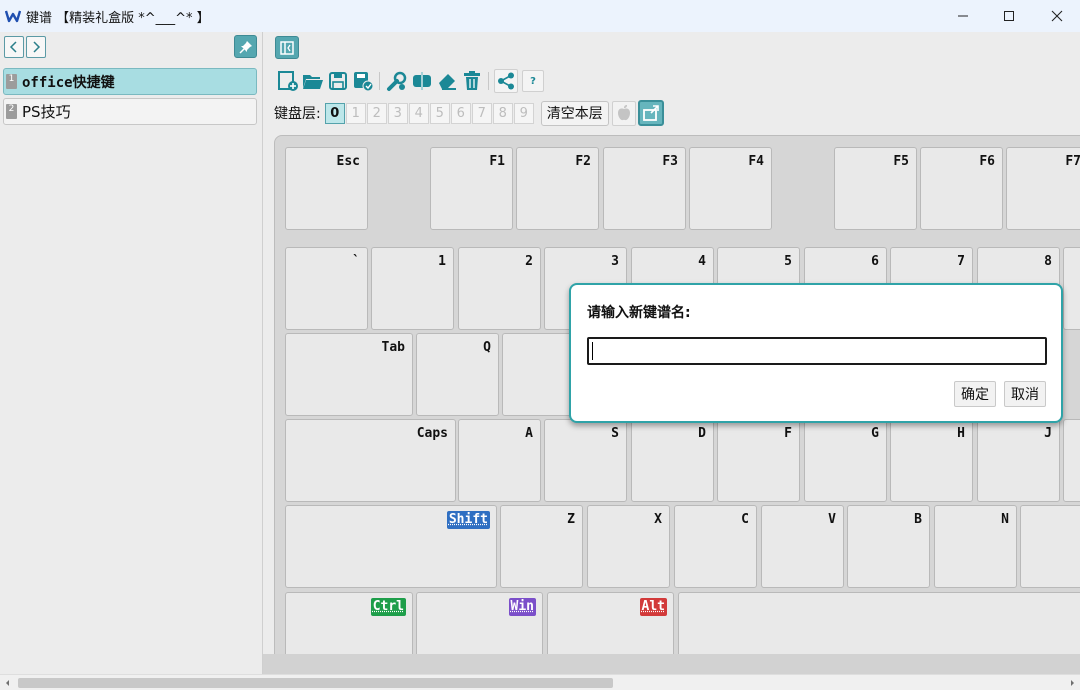 This screenshot has height=690, width=1080. What do you see at coordinates (644, 188) in the screenshot?
I see `key-f3: F3` at bounding box center [644, 188].